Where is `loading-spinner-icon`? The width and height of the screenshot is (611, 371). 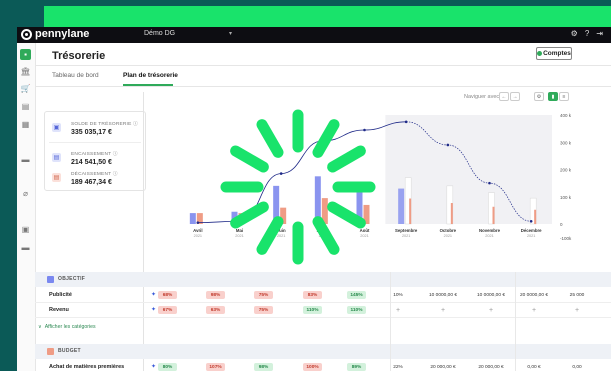
loading-spinner-icon is located at coordinates (298, 187).